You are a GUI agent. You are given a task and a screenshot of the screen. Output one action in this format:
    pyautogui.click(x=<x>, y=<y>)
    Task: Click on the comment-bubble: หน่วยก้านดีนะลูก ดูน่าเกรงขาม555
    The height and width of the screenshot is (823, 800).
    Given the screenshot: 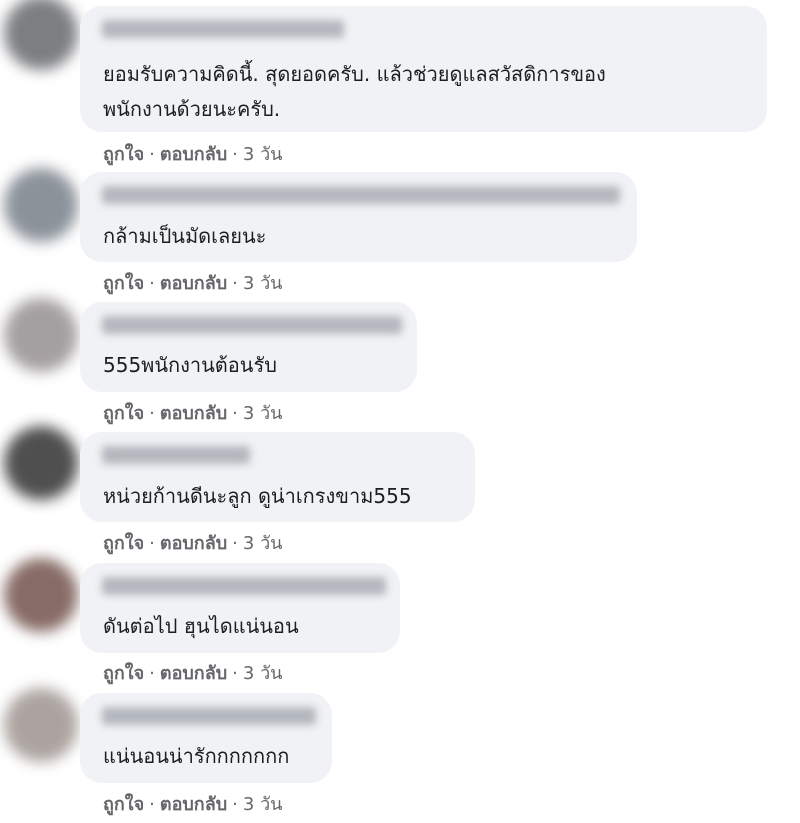 What is the action you would take?
    pyautogui.click(x=277, y=477)
    